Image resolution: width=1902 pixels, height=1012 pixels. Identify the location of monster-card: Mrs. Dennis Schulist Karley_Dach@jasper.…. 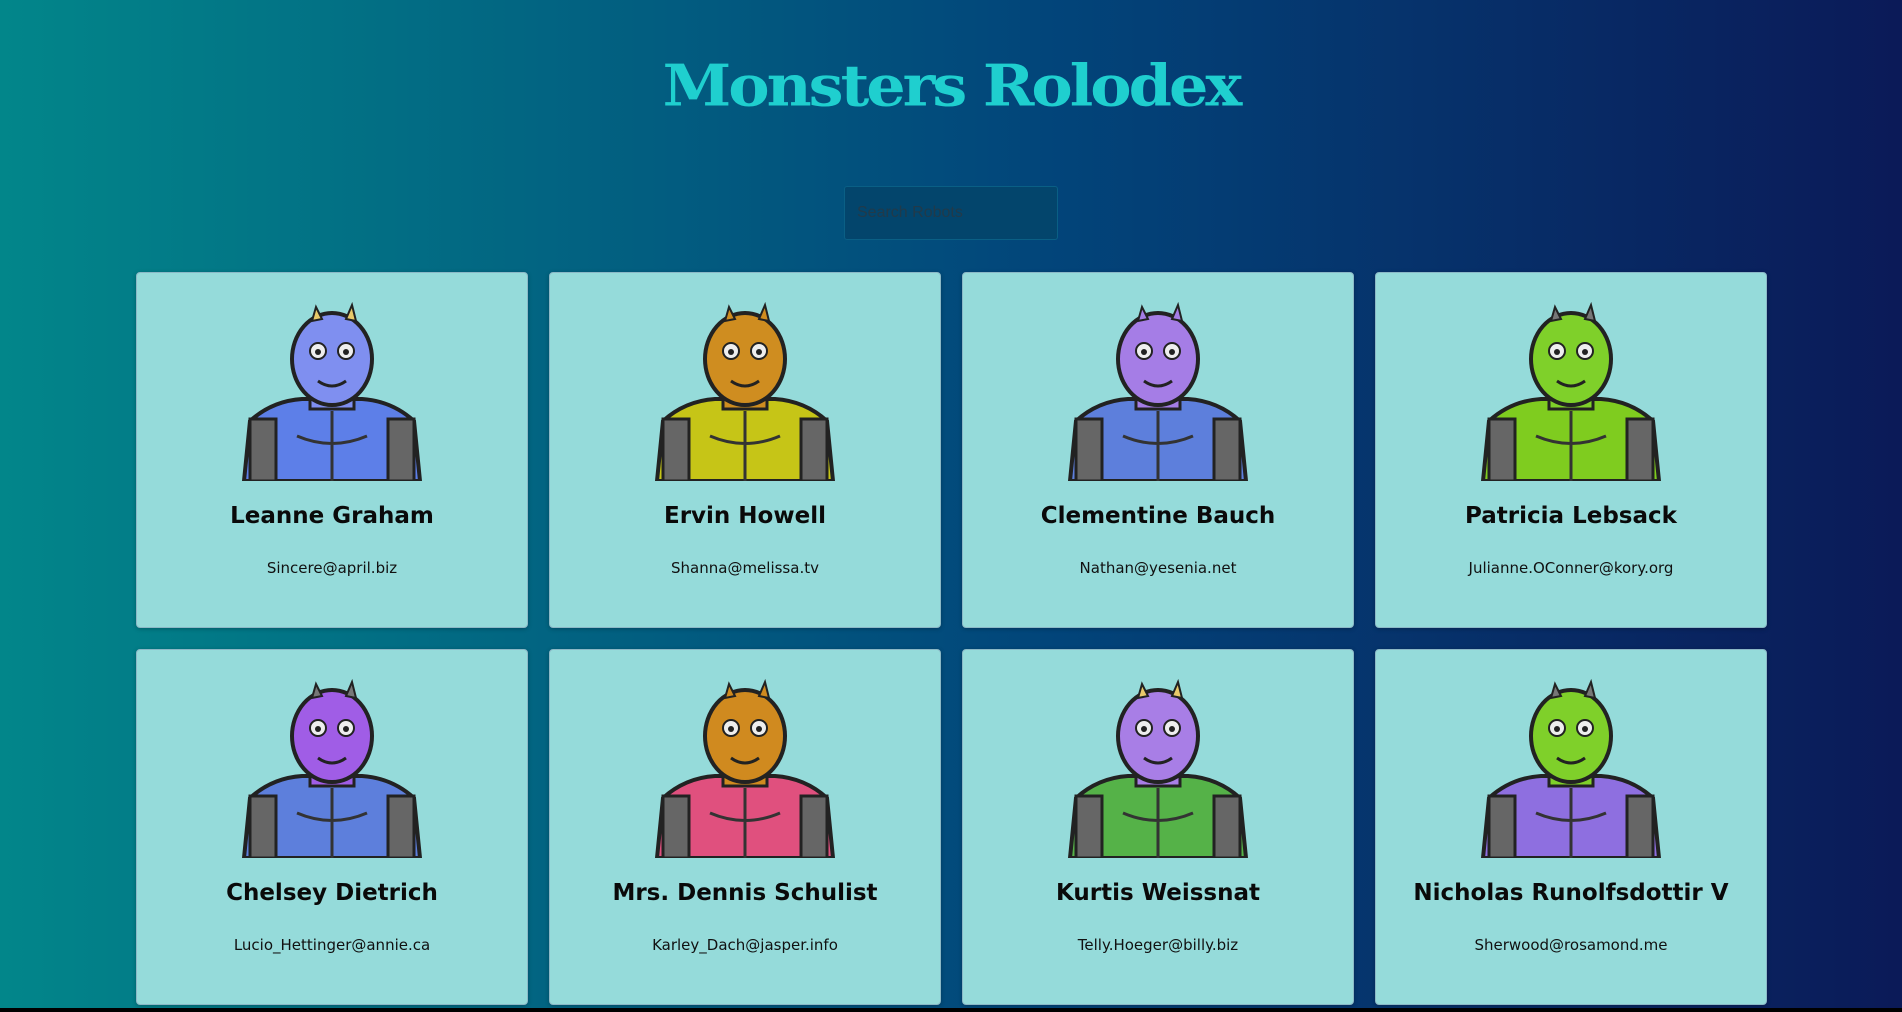
(745, 827).